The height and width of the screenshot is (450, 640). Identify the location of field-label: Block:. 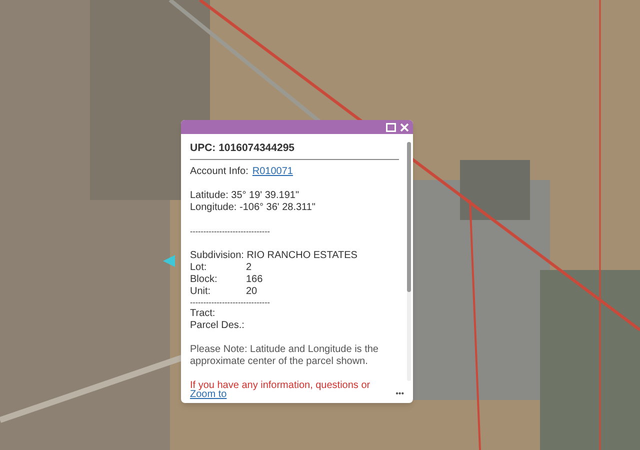
(204, 280).